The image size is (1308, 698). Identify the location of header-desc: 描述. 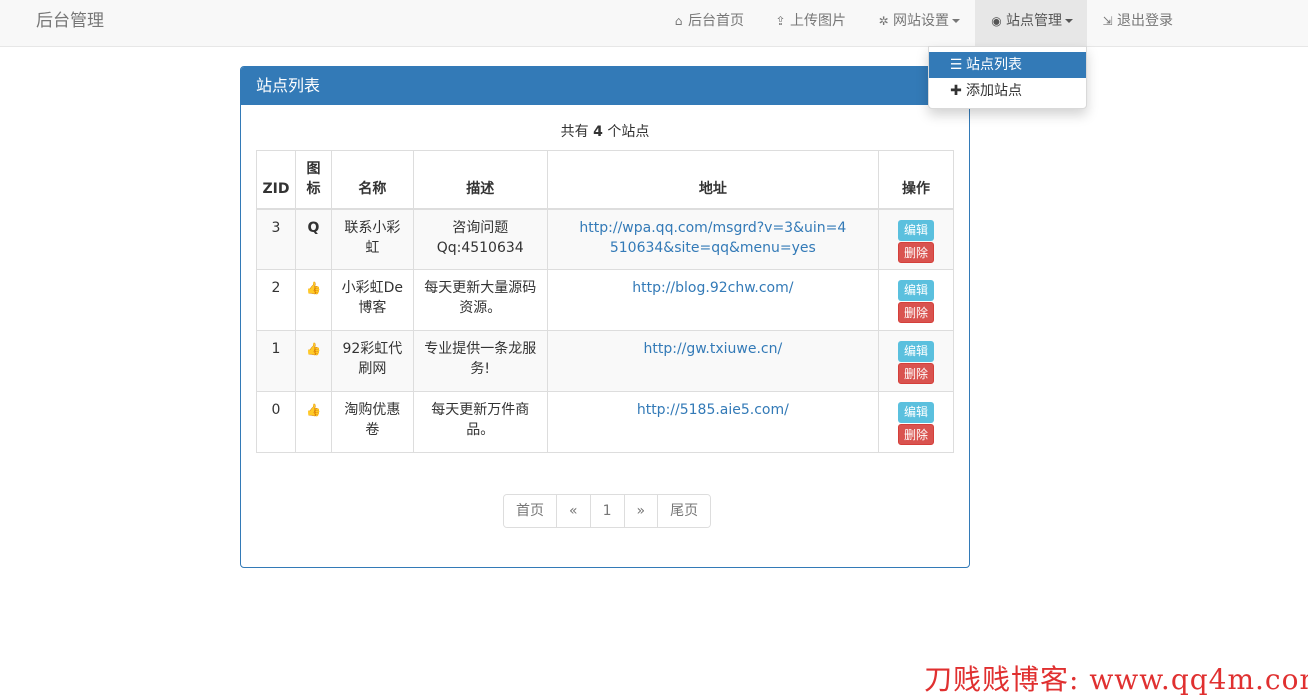
(480, 180).